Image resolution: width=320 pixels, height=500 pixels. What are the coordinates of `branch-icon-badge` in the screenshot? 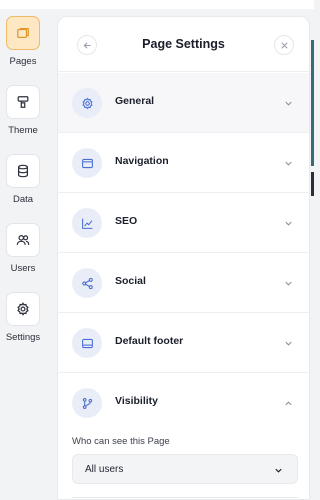 It's located at (87, 403).